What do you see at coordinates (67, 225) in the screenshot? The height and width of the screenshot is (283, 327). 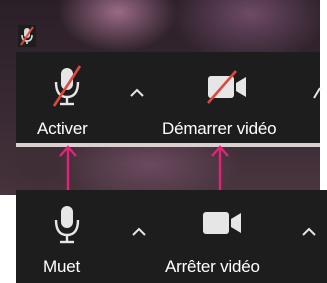 I see `microphone-icon` at bounding box center [67, 225].